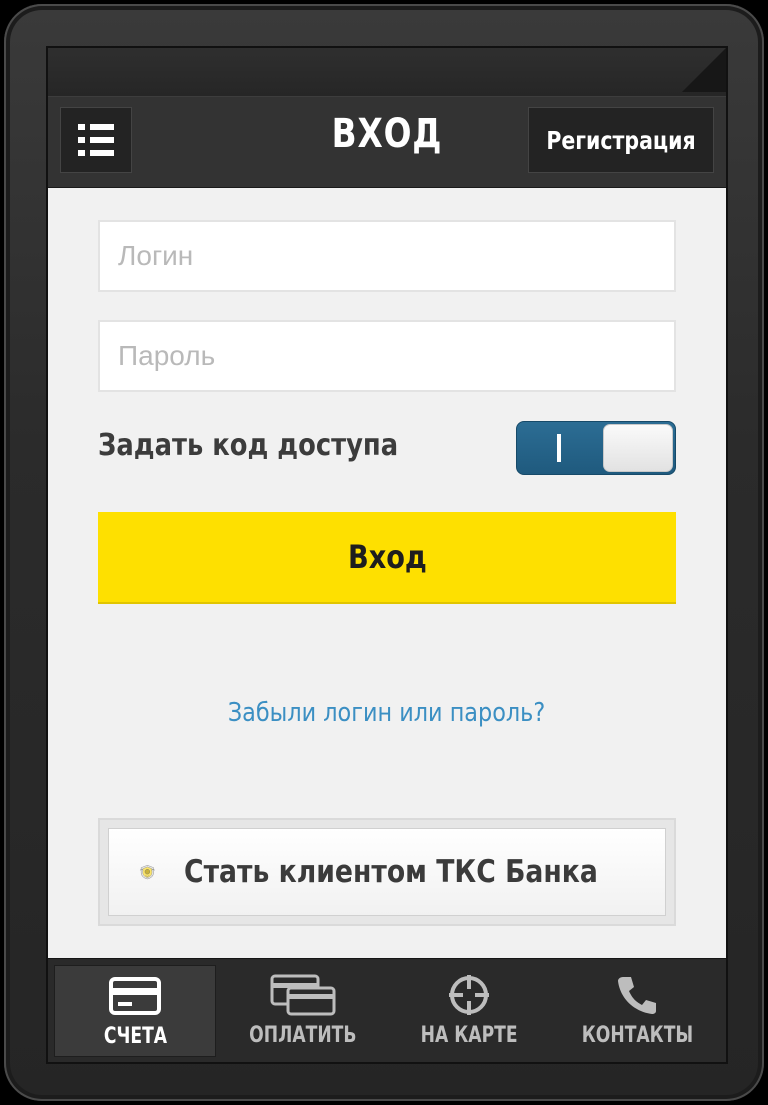 The height and width of the screenshot is (1105, 768). What do you see at coordinates (596, 448) in the screenshot?
I see `pin-code-toggle` at bounding box center [596, 448].